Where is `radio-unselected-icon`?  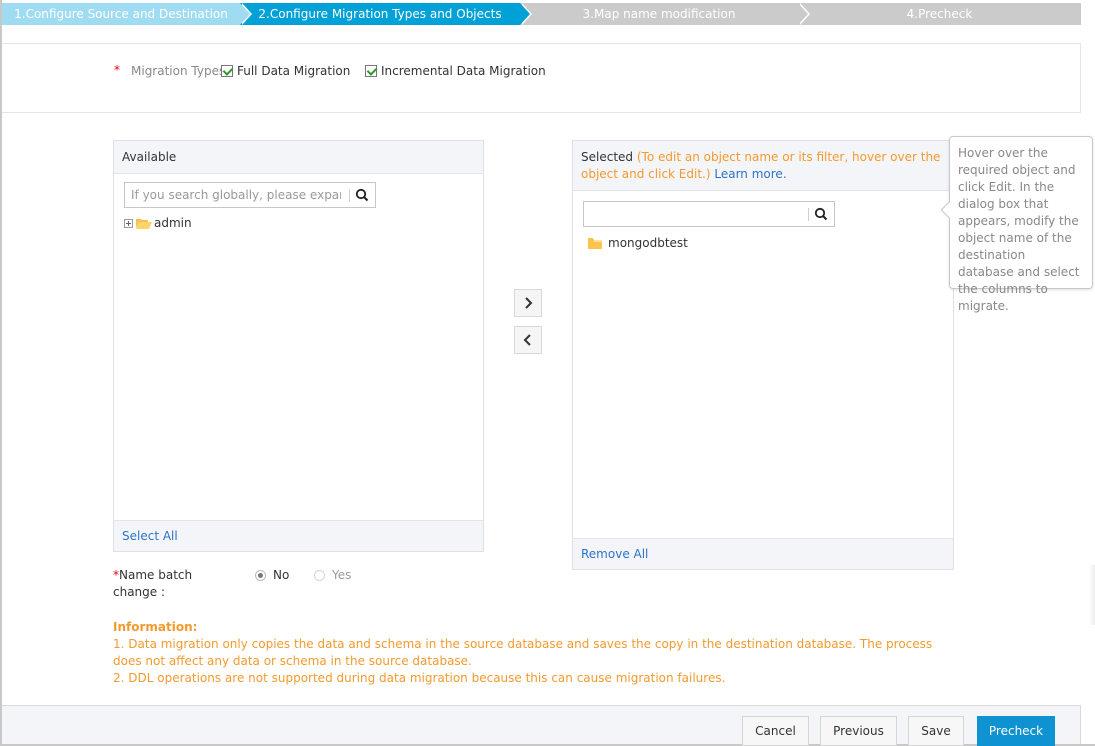 radio-unselected-icon is located at coordinates (319, 575).